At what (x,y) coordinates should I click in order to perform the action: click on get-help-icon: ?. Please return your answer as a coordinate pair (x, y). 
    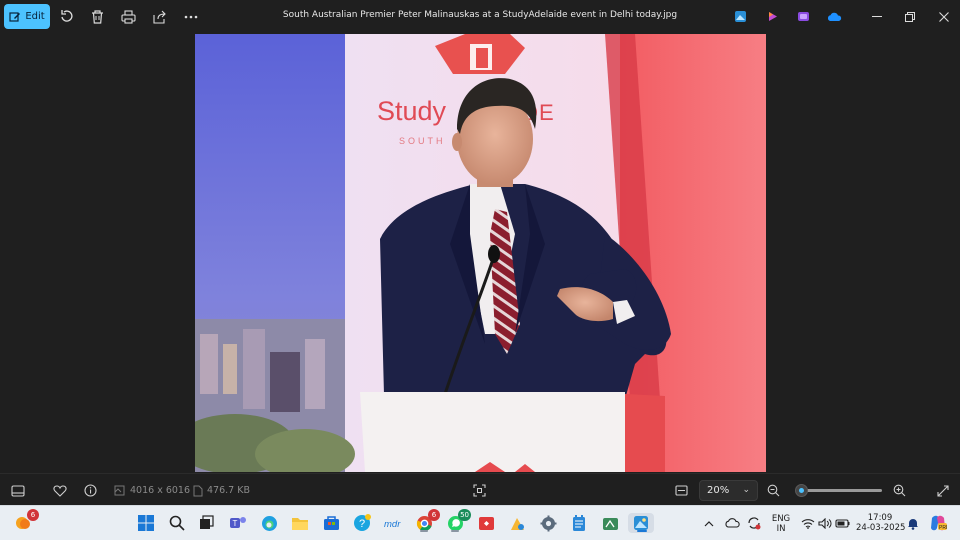
    Looking at the image, I should click on (362, 523).